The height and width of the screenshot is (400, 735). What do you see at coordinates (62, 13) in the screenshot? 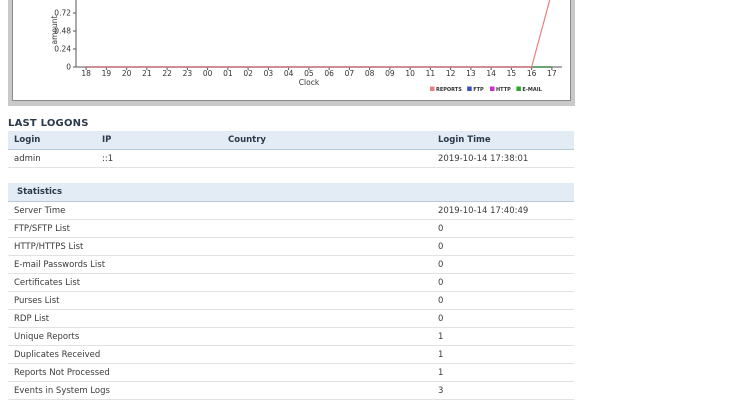
I see `y-tick-label: 0.72` at bounding box center [62, 13].